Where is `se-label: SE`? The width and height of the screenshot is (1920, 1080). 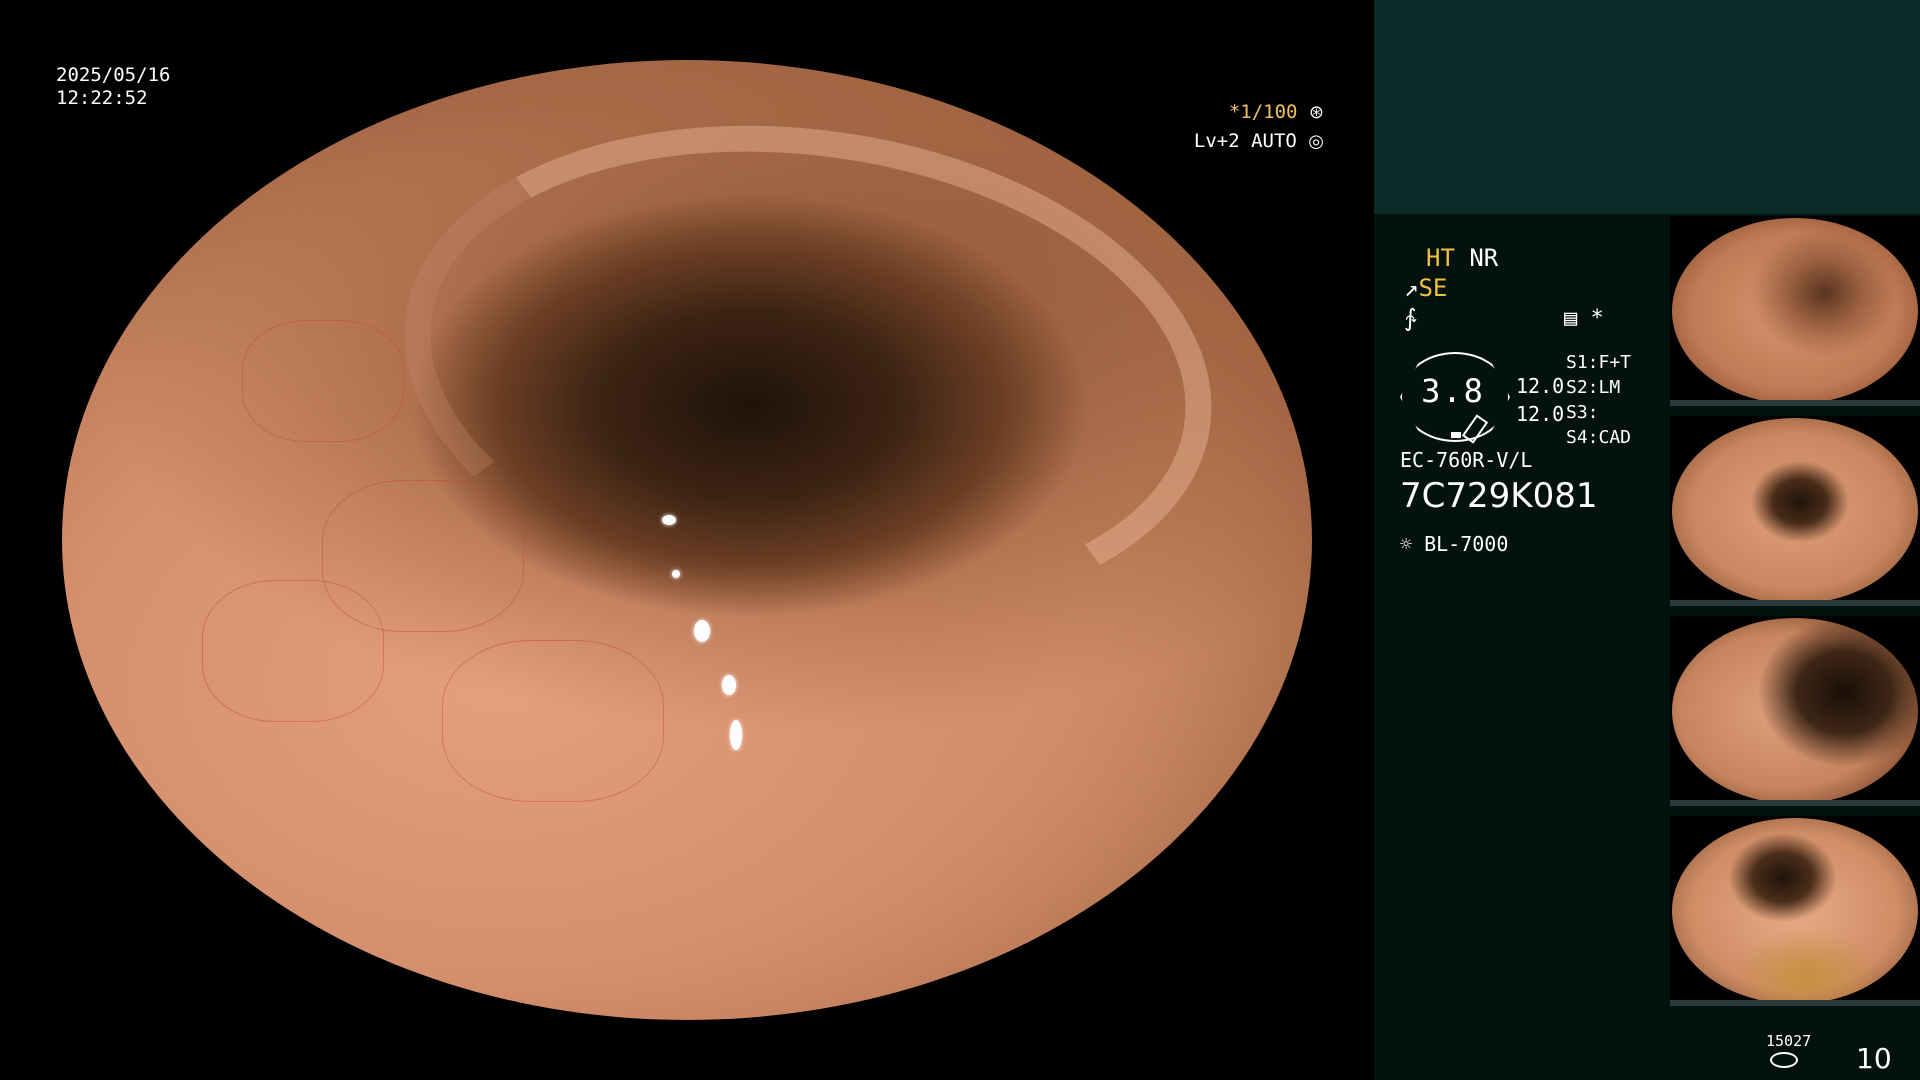
se-label: SE is located at coordinates (1433, 288).